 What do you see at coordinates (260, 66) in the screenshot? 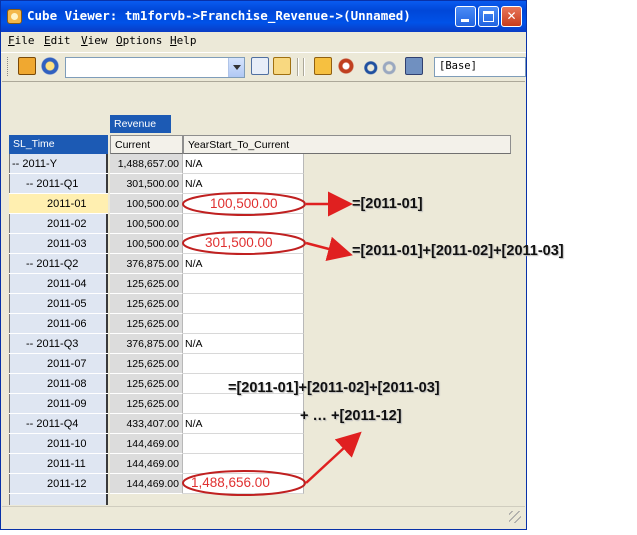
I see `calculator-icon` at bounding box center [260, 66].